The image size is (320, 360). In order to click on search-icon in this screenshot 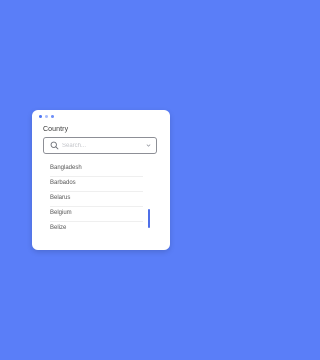, I will do `click(54, 145)`.